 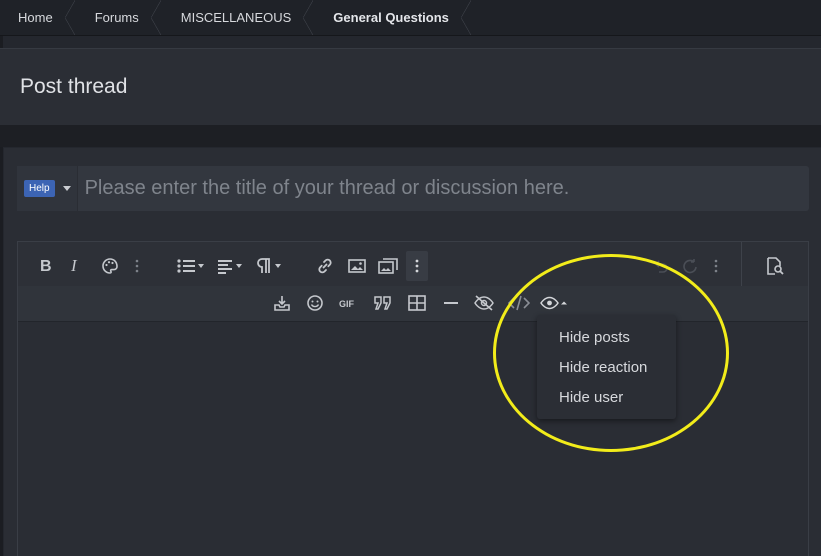 What do you see at coordinates (443, 188) in the screenshot?
I see `thread-title-input` at bounding box center [443, 188].